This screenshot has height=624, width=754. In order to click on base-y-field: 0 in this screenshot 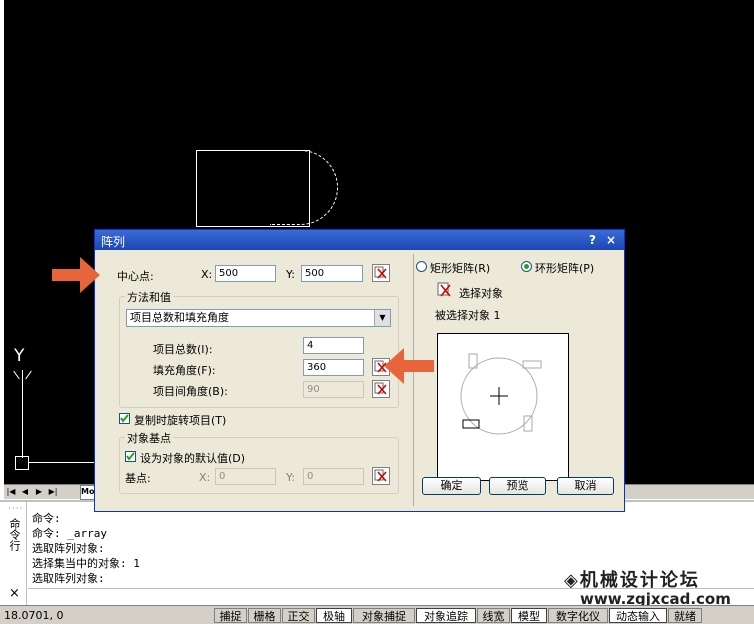, I will do `click(333, 476)`.